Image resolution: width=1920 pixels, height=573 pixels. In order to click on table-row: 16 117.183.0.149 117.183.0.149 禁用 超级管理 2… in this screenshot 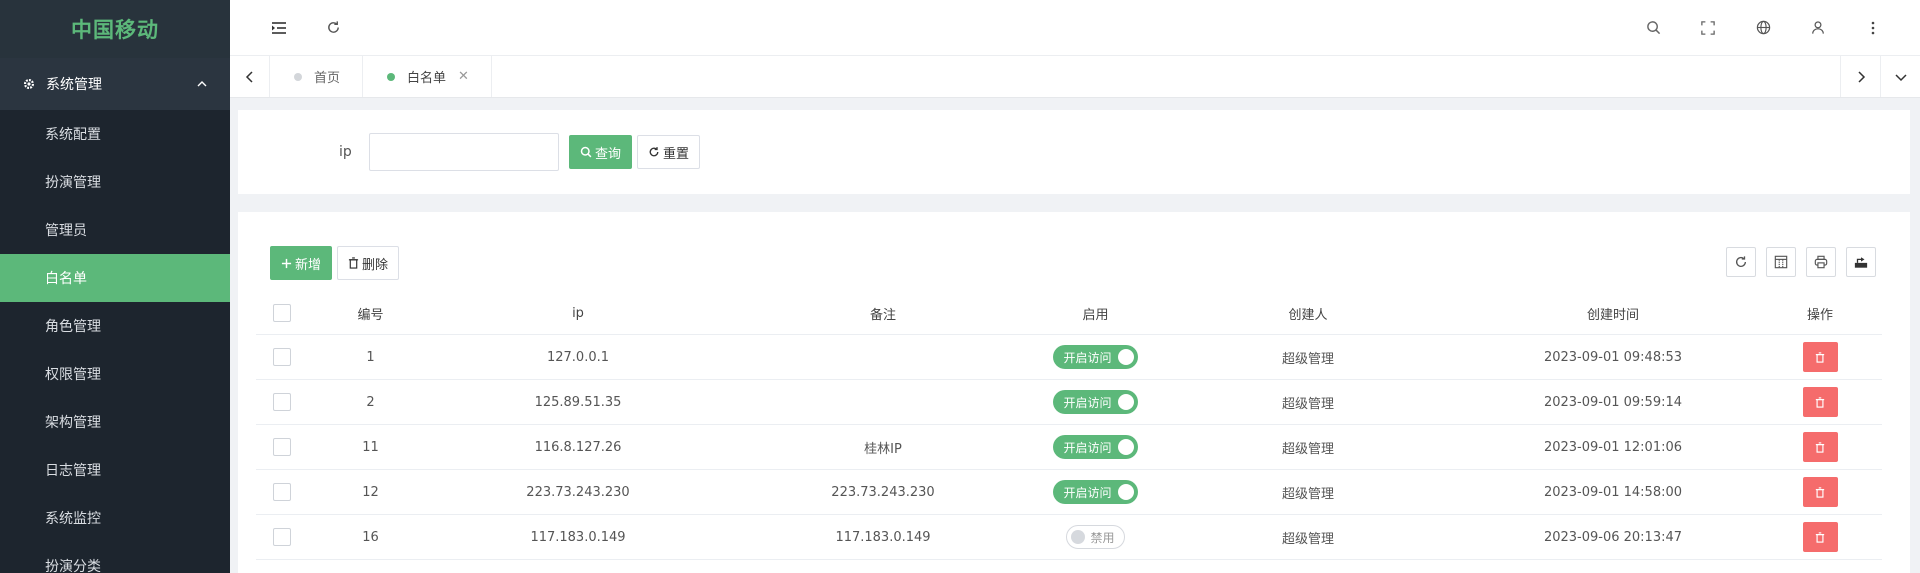, I will do `click(1069, 537)`.